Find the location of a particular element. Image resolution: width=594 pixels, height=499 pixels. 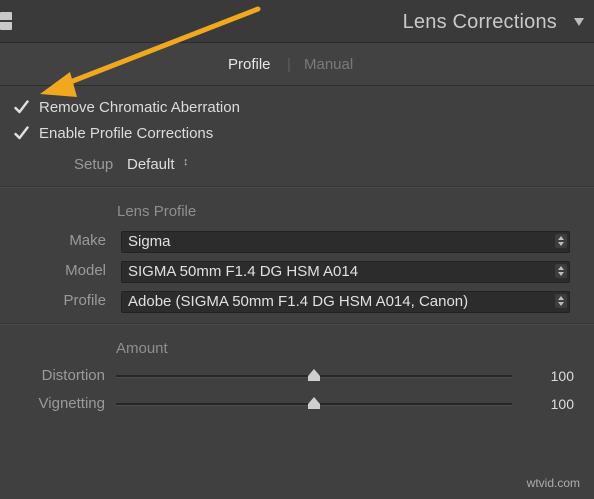

tab-profile: Profile is located at coordinates (249, 64).